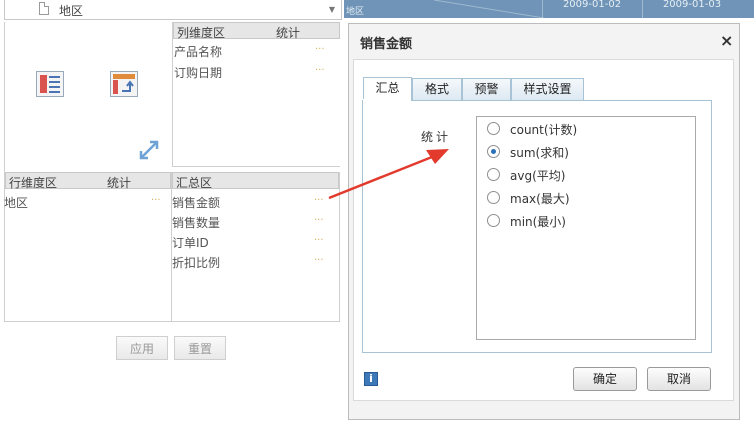 The width and height of the screenshot is (754, 424). Describe the element at coordinates (16, 202) in the screenshot. I see `list-item: 地区` at that location.